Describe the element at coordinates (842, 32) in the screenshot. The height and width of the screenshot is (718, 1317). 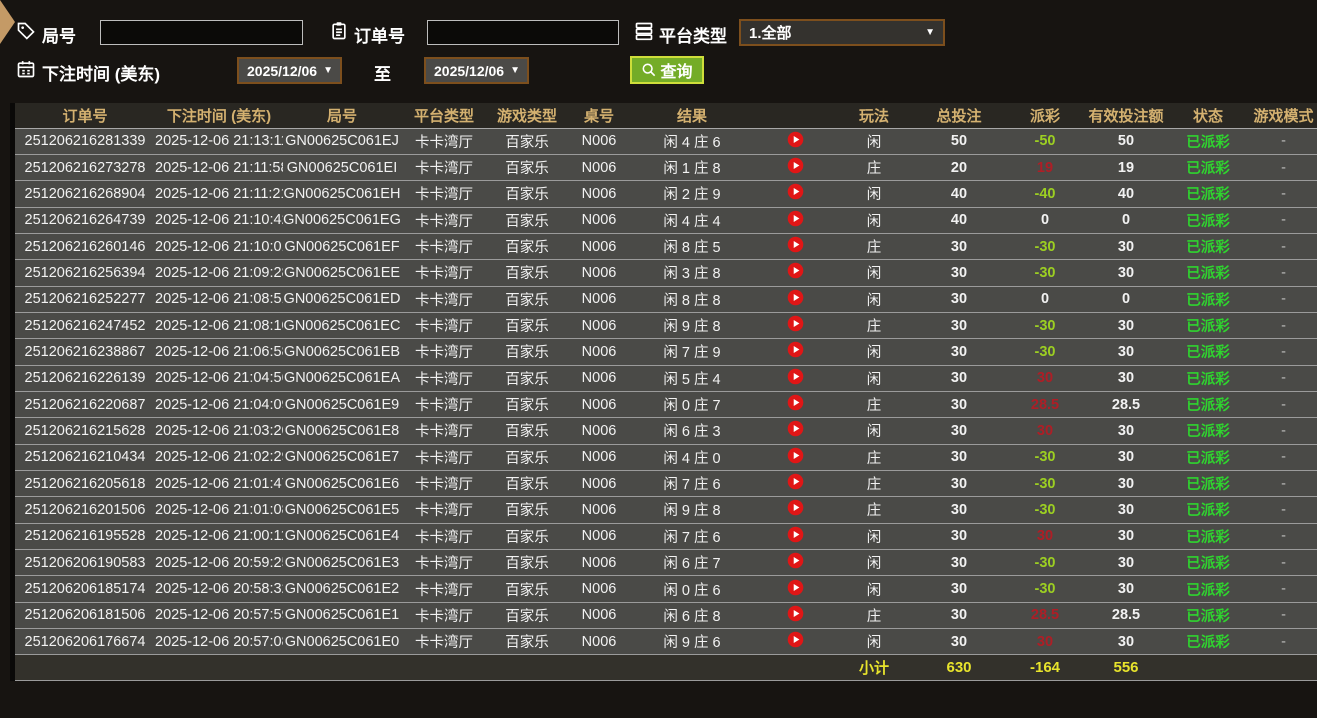
I see `platform-select: 1.全部 ▼` at that location.